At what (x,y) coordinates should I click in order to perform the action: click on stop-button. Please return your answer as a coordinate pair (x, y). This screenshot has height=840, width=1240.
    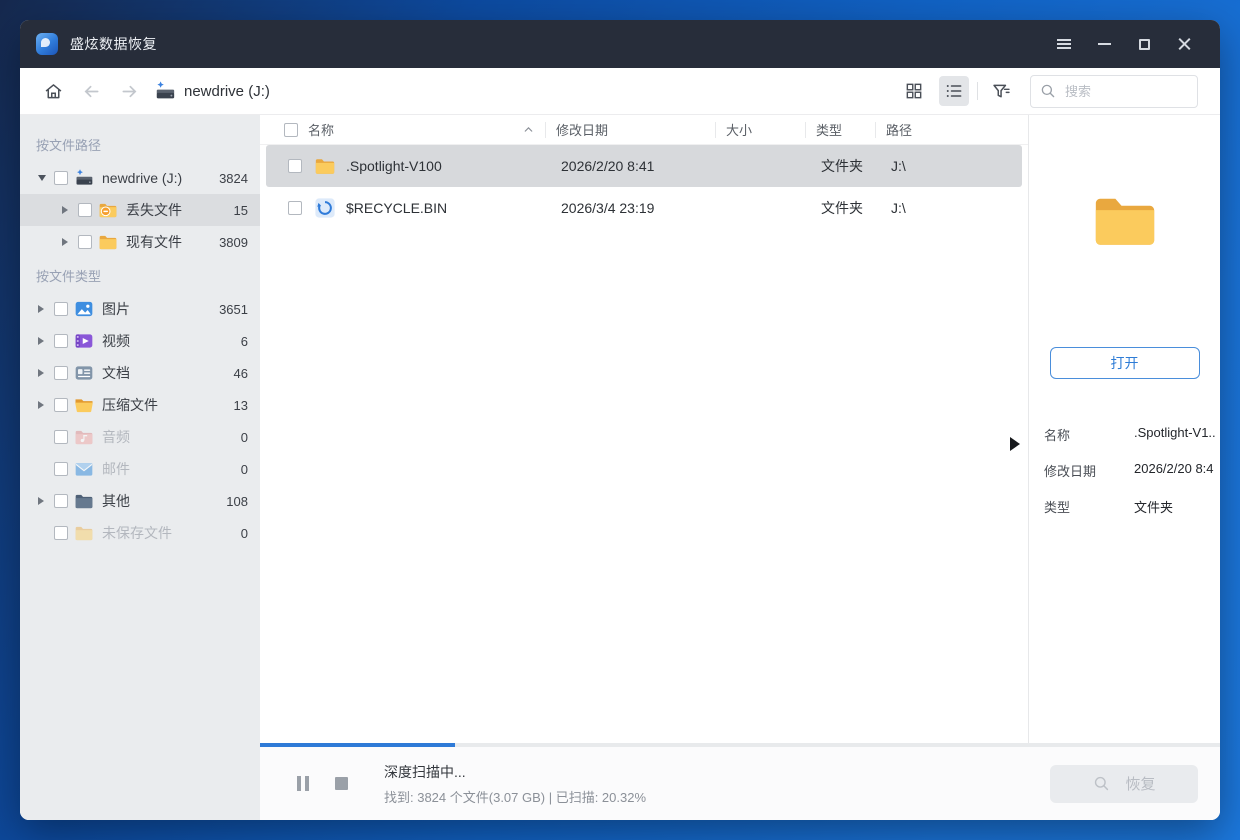
    Looking at the image, I should click on (341, 784).